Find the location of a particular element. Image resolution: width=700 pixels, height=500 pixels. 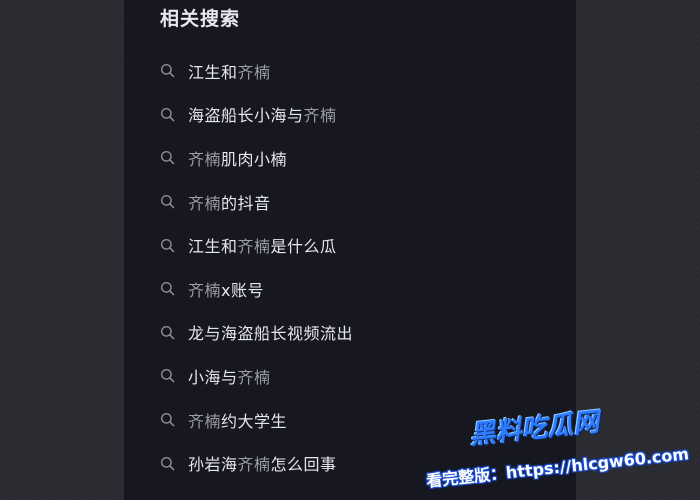

related-search-label: 齐楠约大学生 is located at coordinates (237, 420).